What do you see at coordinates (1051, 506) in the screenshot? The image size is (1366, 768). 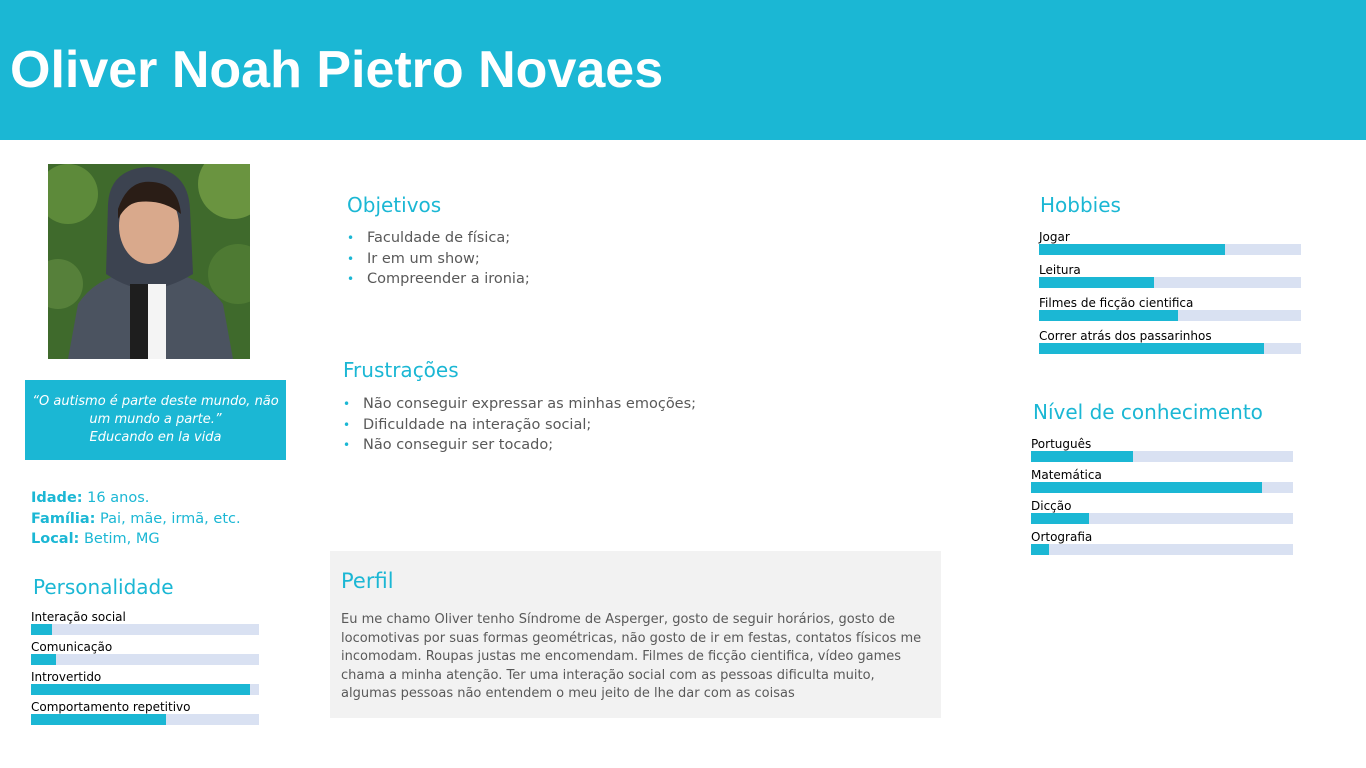 I see `conhecimento-bar-label: Dicção` at bounding box center [1051, 506].